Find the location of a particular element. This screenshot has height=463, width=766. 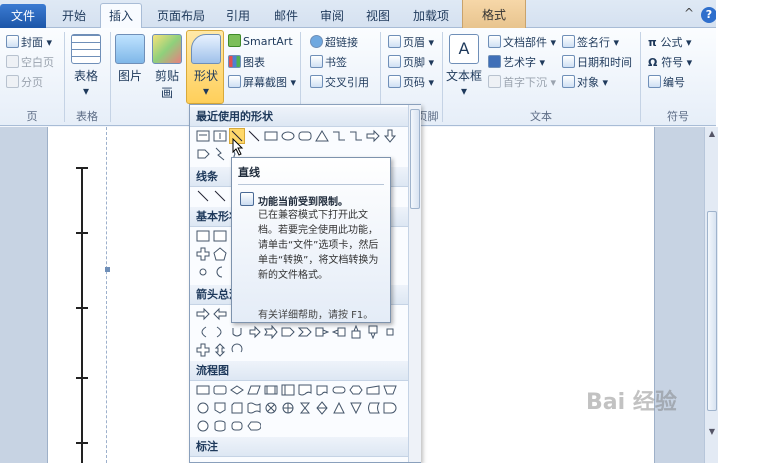

sun-shape-icon is located at coordinates (203, 272).